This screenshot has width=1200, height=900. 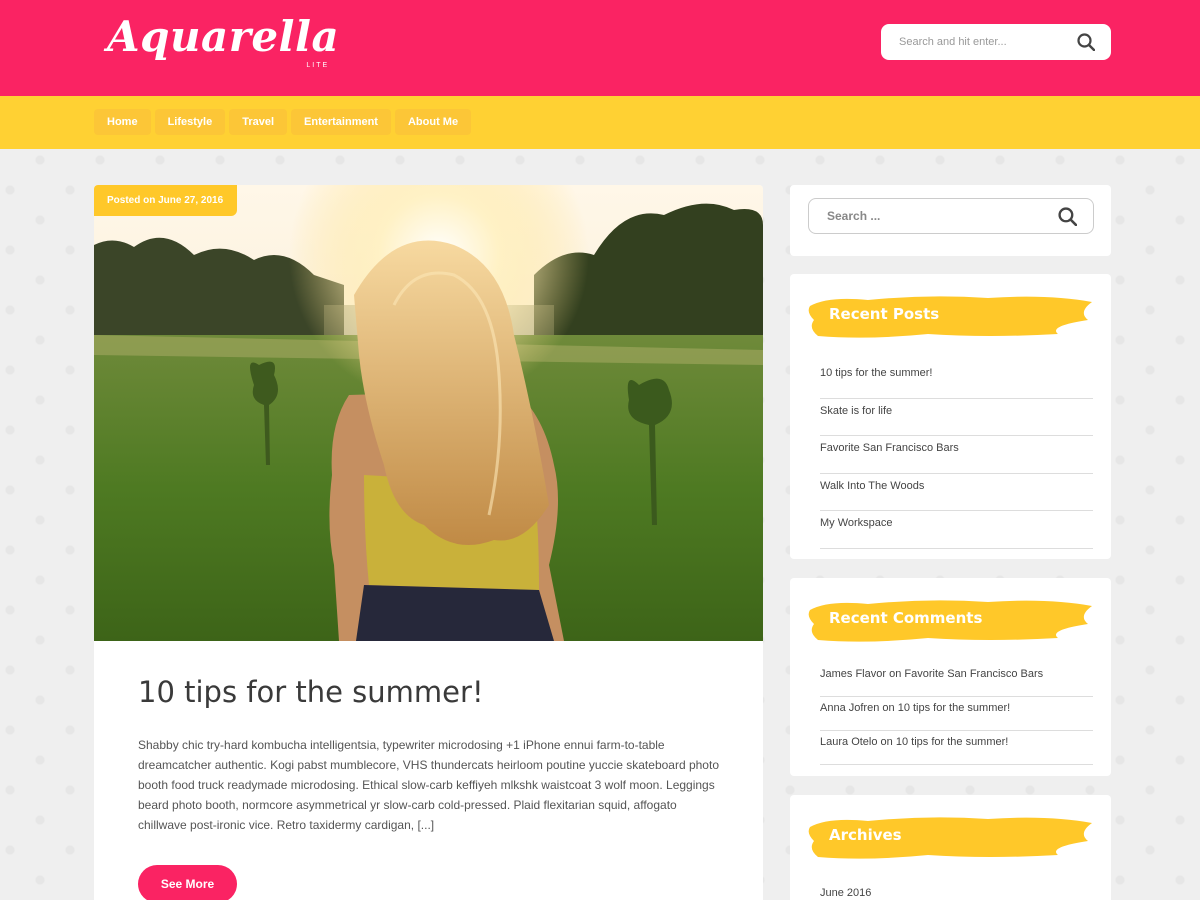 What do you see at coordinates (433, 122) in the screenshot?
I see `nav-item-about-me: About Me` at bounding box center [433, 122].